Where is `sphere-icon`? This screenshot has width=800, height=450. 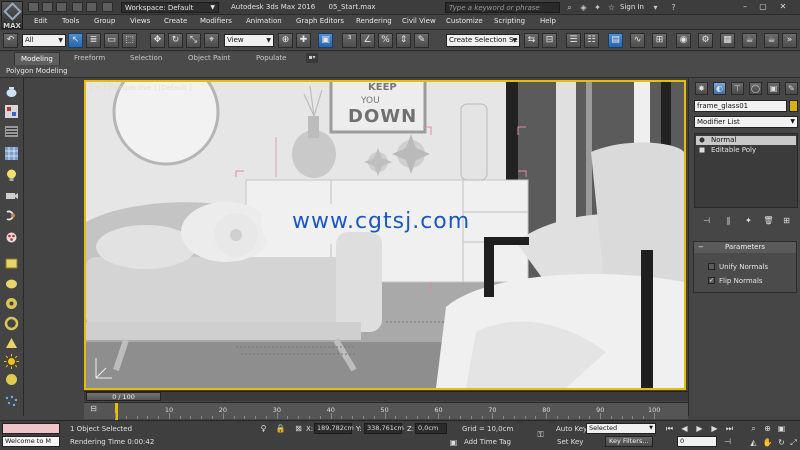
sphere-icon is located at coordinates (11, 379).